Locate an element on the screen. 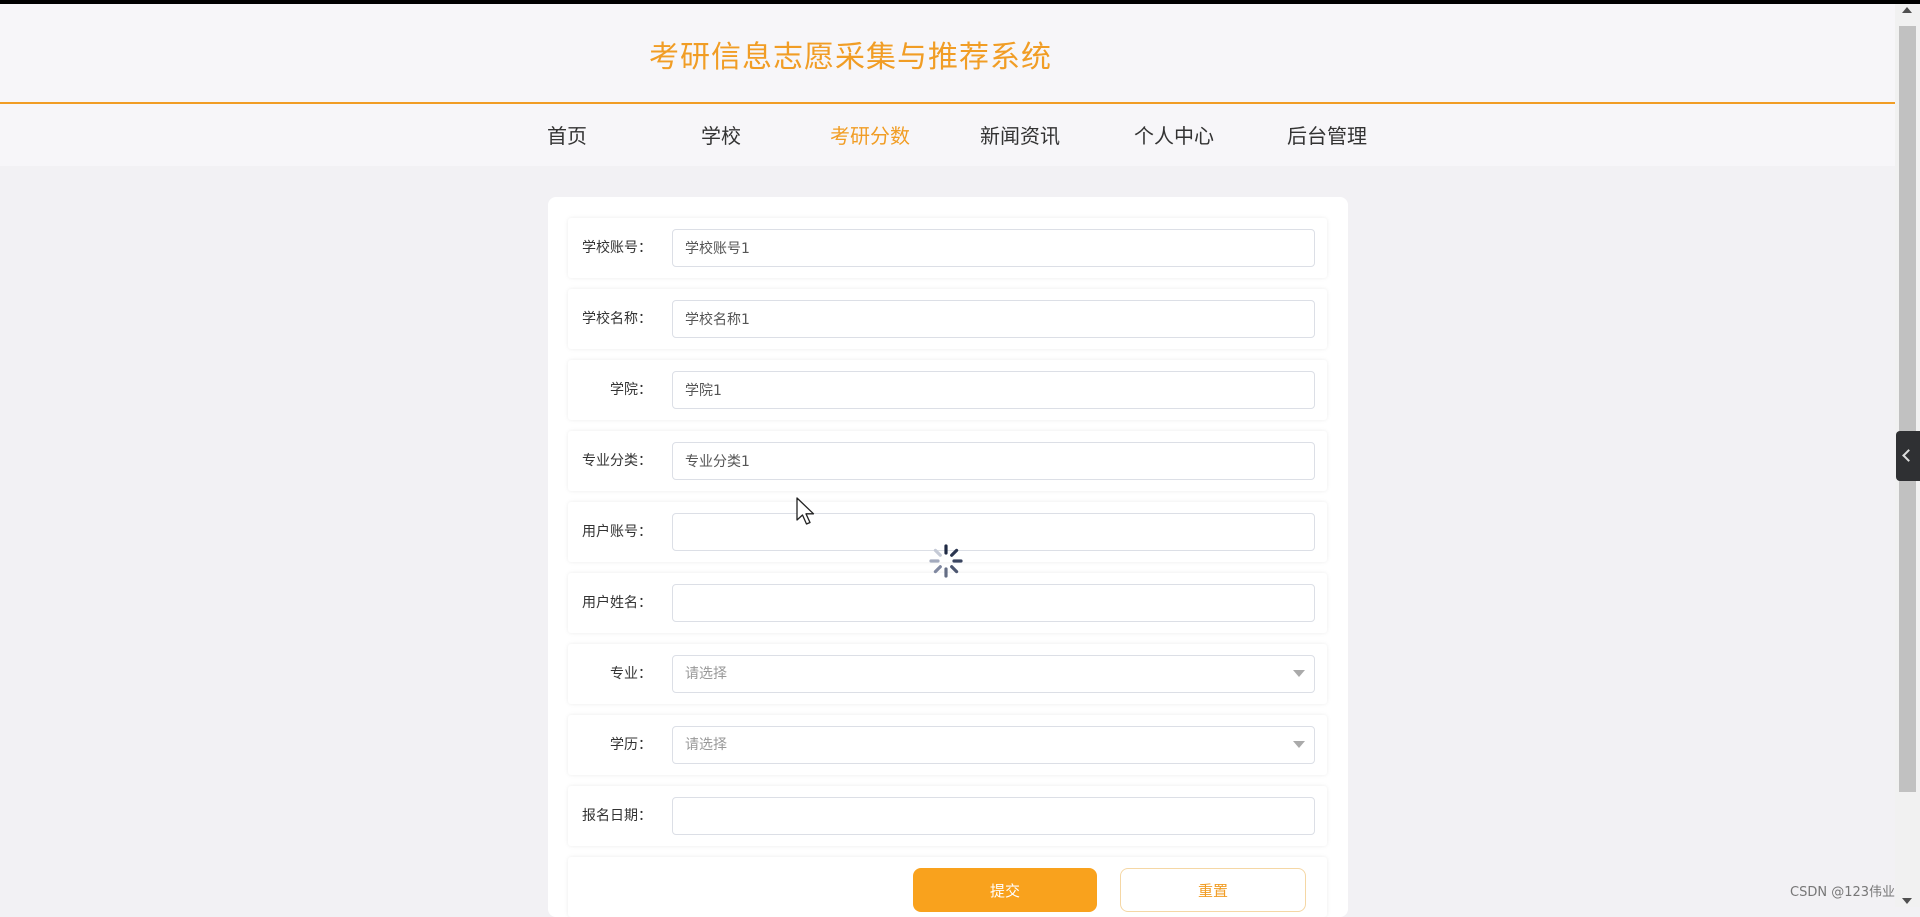 The image size is (1920, 917). education-label: 学历： is located at coordinates (631, 745).